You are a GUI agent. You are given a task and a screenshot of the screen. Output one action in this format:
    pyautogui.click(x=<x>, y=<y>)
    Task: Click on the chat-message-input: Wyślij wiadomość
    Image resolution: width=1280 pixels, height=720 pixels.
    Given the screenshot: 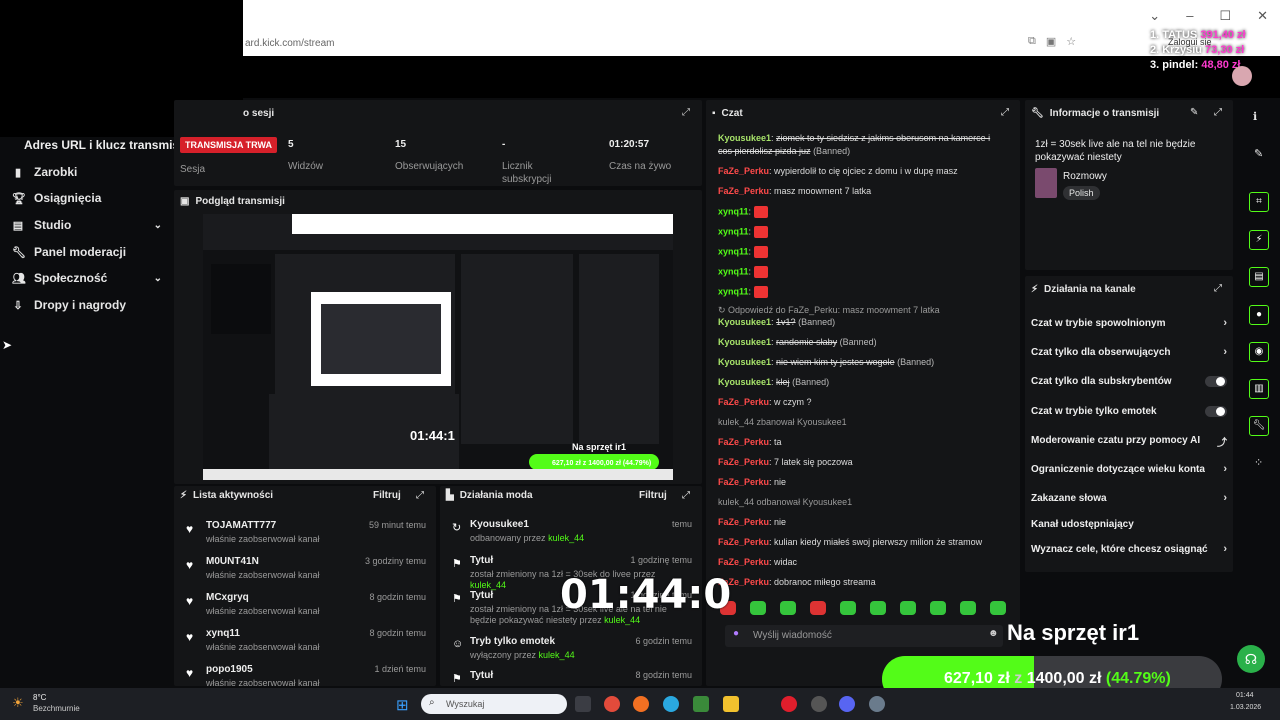 What is the action you would take?
    pyautogui.click(x=864, y=636)
    